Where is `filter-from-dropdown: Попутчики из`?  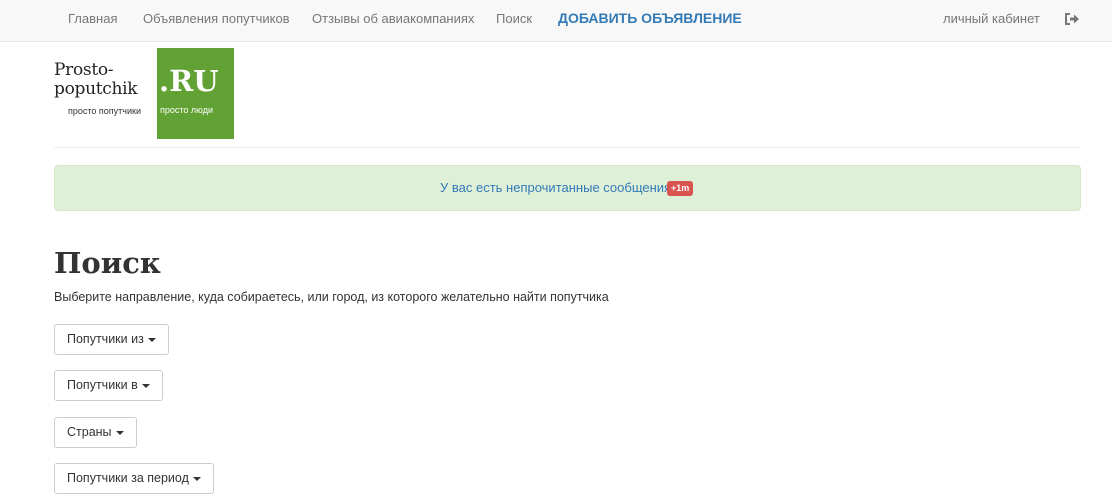 filter-from-dropdown: Попутчики из is located at coordinates (111, 339).